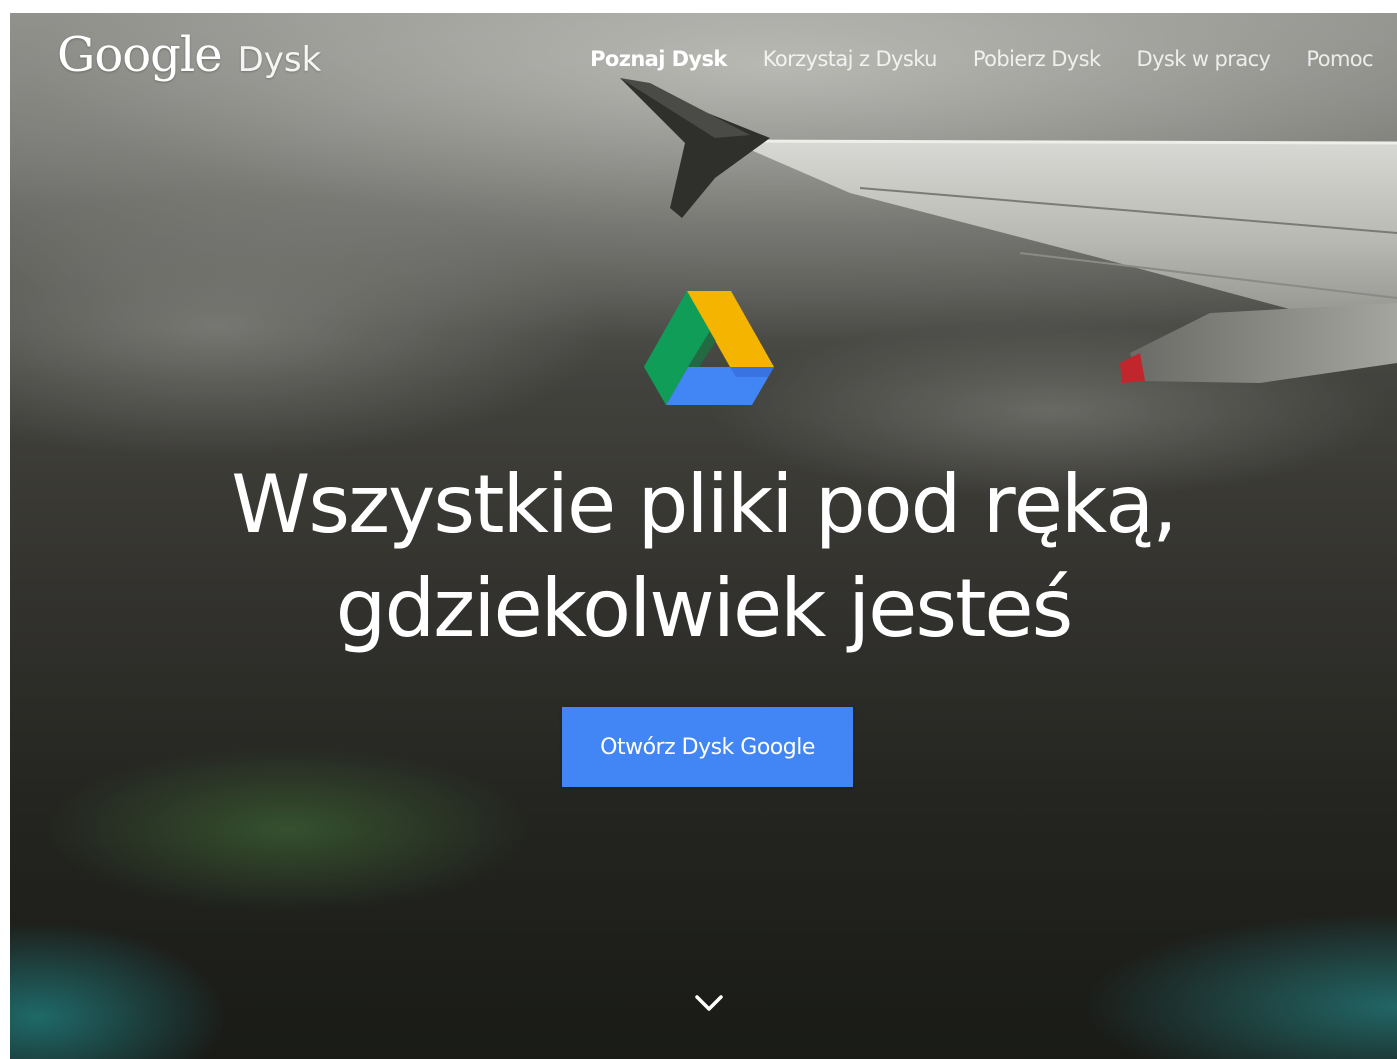 The image size is (1397, 1059). Describe the element at coordinates (707, 747) in the screenshot. I see `open-drive-button: Otwórz Dysk Google` at that location.